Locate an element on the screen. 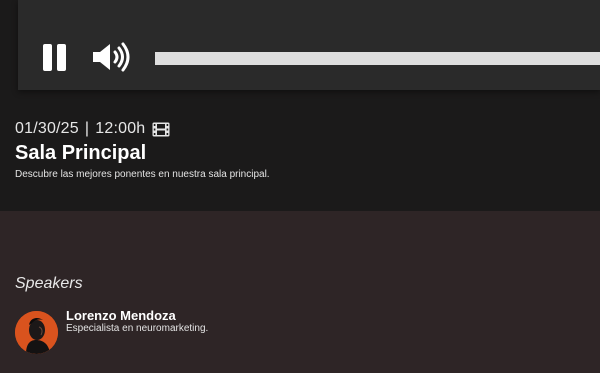 The height and width of the screenshot is (373, 600). volume-high-icon is located at coordinates (111, 57).